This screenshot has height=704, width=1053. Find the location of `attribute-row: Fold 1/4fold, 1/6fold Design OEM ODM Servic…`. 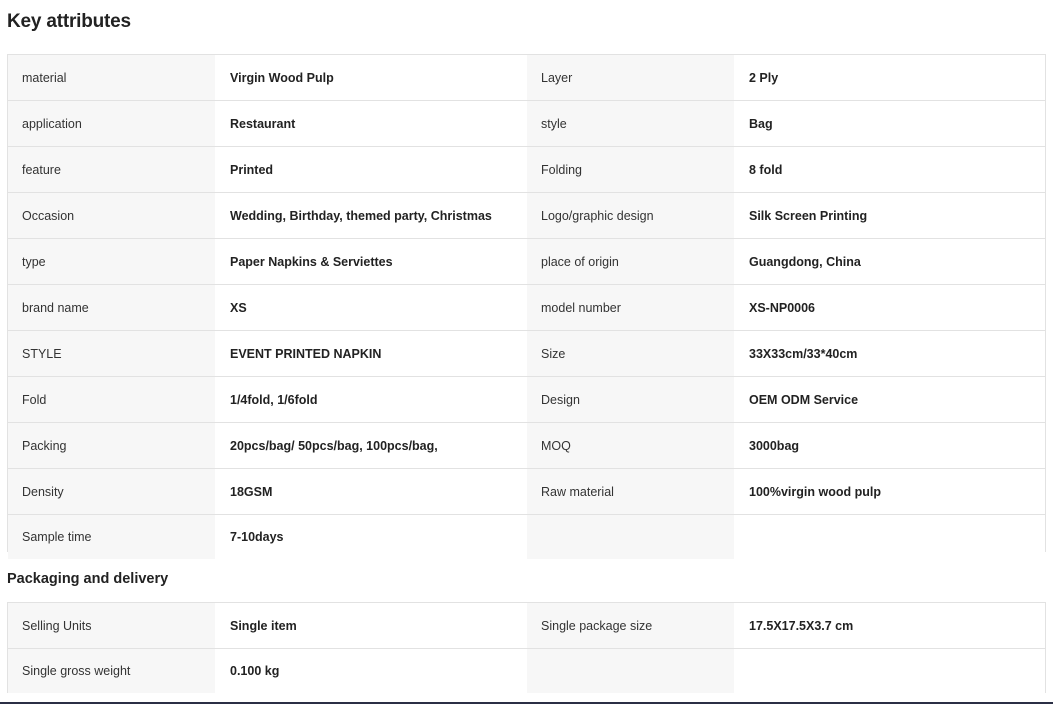

attribute-row: Fold 1/4fold, 1/6fold Design OEM ODM Servic… is located at coordinates (526, 400).